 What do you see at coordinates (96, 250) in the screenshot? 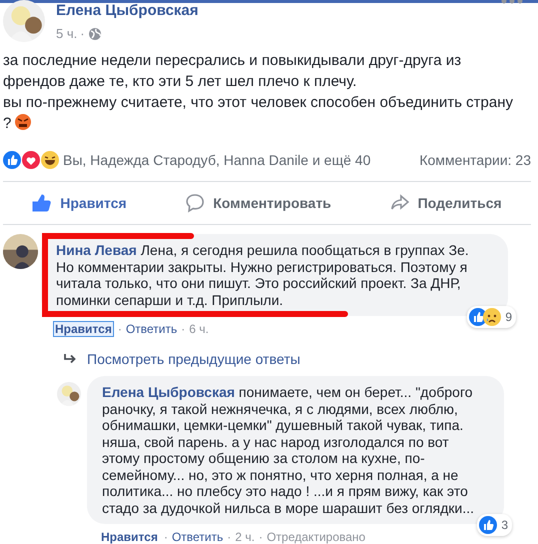
I see `author-link: Нина Левая` at bounding box center [96, 250].